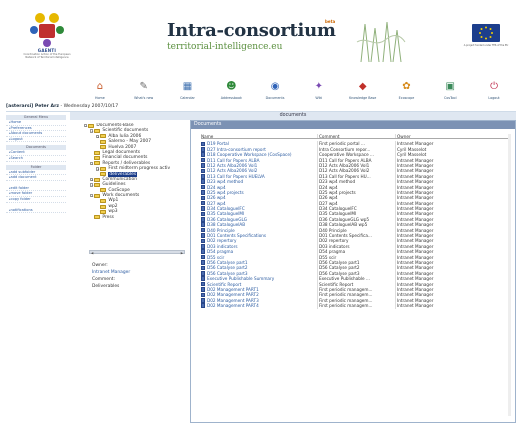 The height and width of the screenshot is (443, 520). I want to click on document-name: D02 repertory, so click(221, 240).